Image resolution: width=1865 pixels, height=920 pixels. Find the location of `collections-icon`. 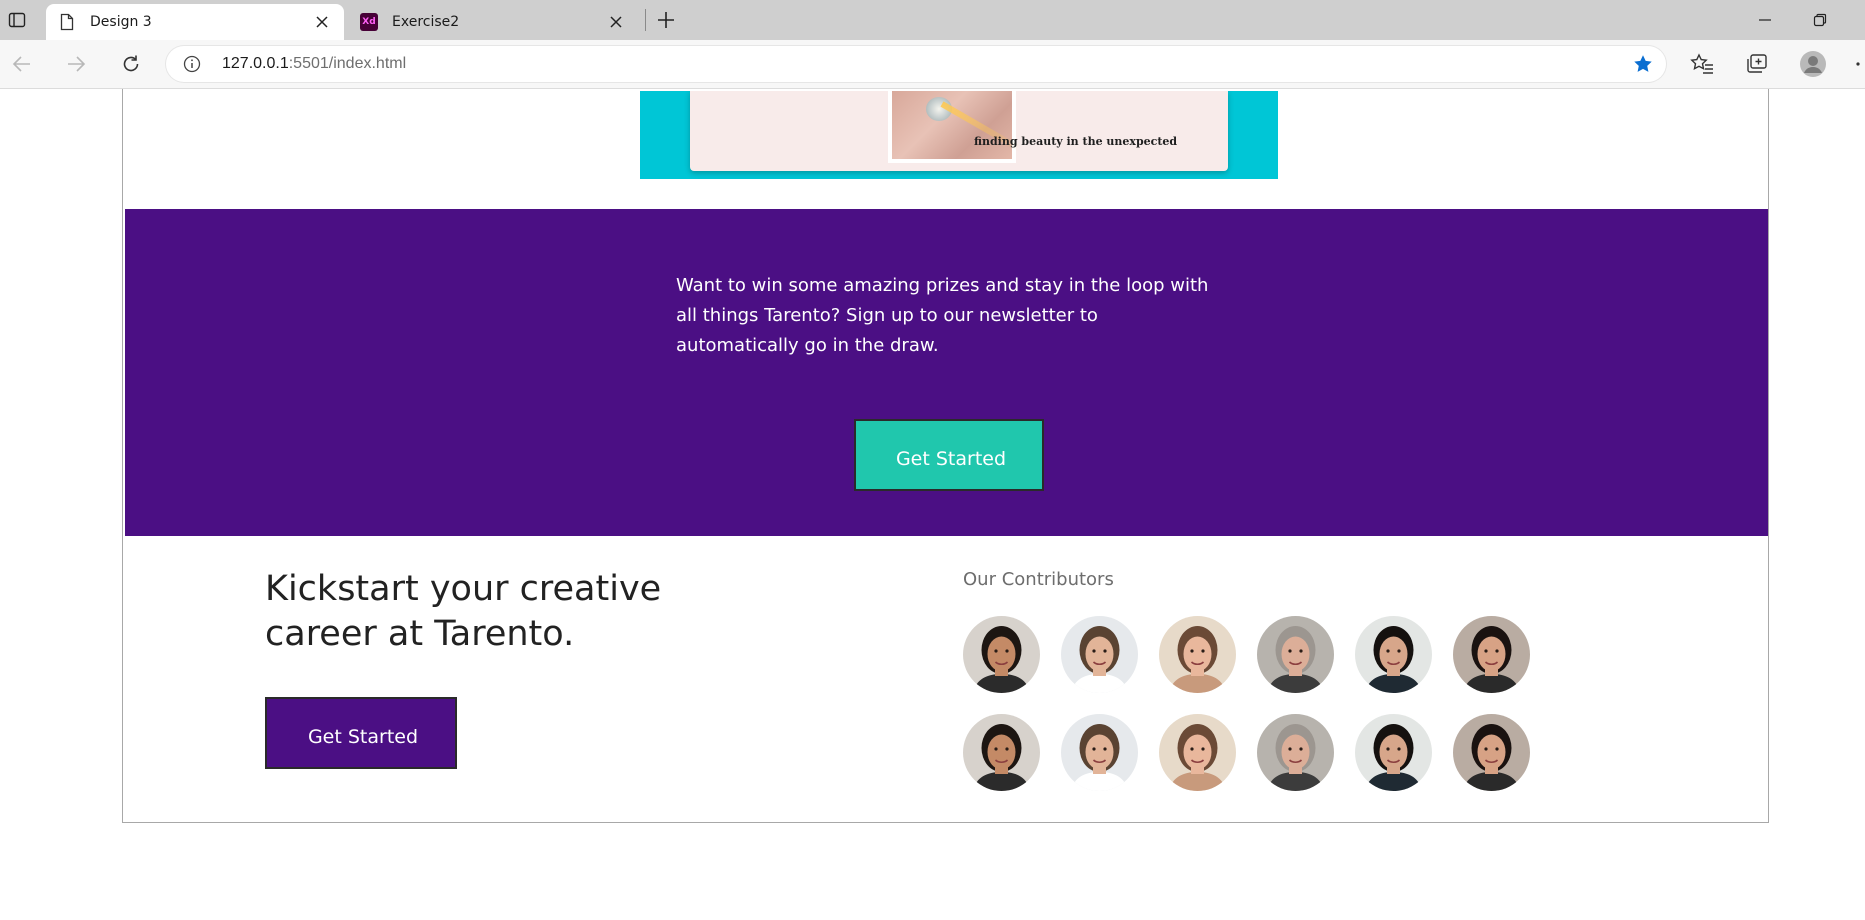

collections-icon is located at coordinates (1757, 63).